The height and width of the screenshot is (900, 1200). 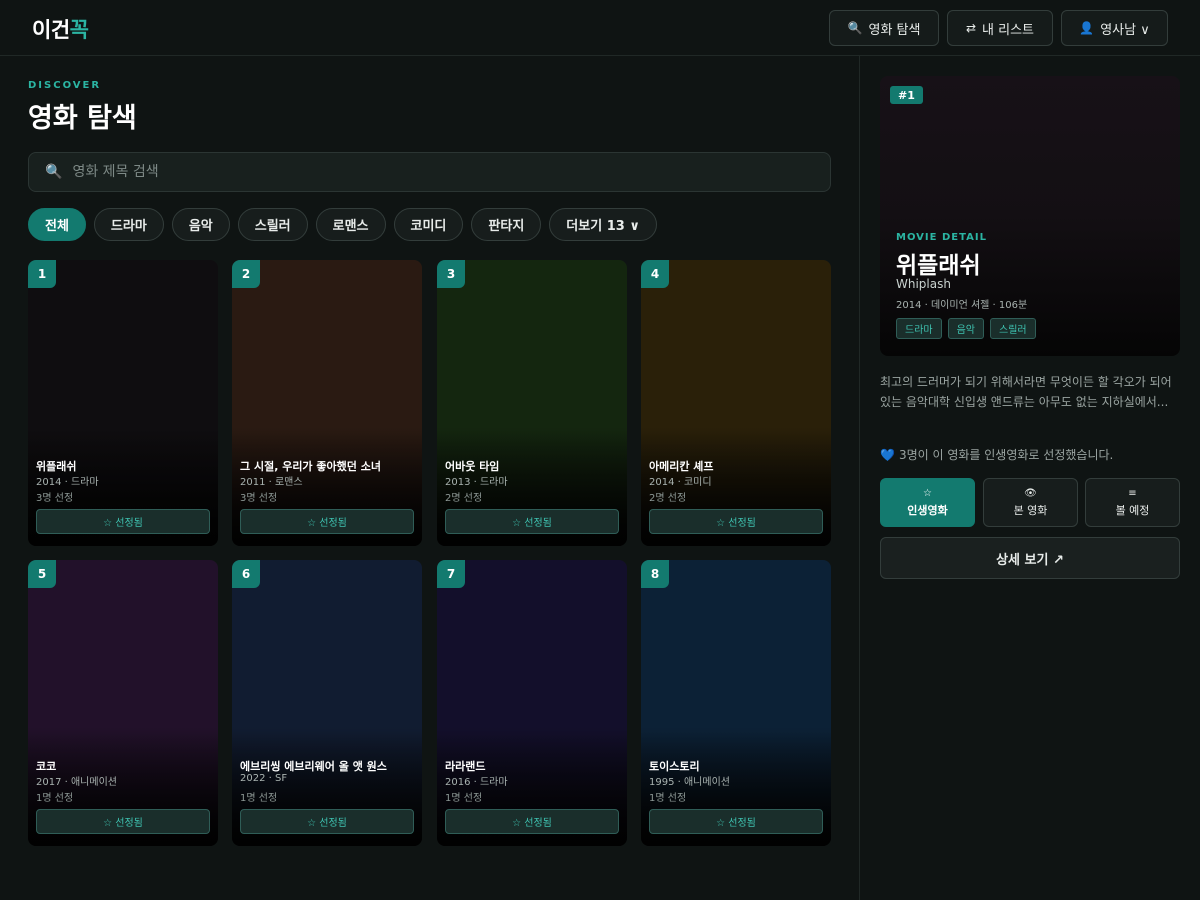 I want to click on rank-badge: 7, so click(x=451, y=574).